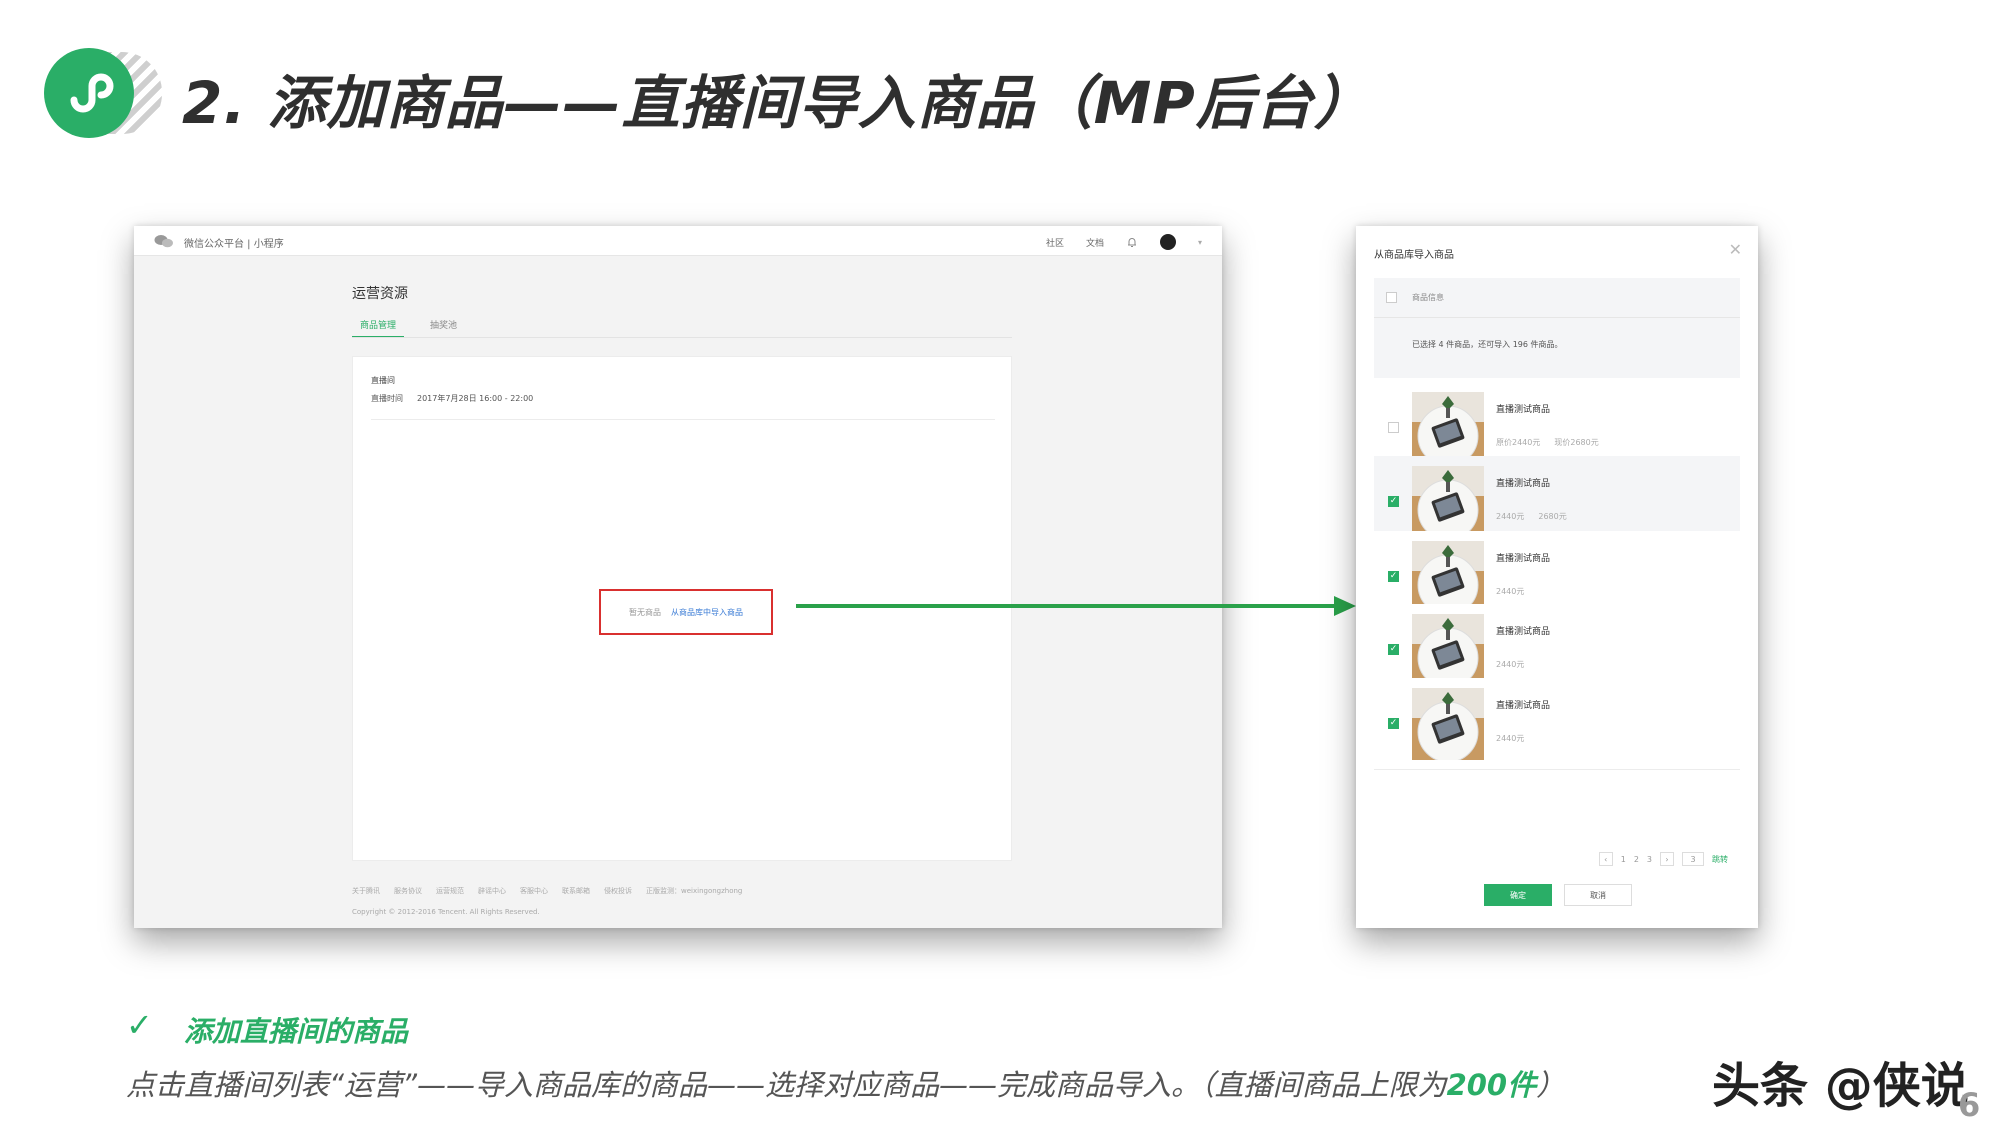 Image resolution: width=2000 pixels, height=1125 pixels. What do you see at coordinates (1547, 442) in the screenshot?
I see `product-price: 原价2440元 现价2680元` at bounding box center [1547, 442].